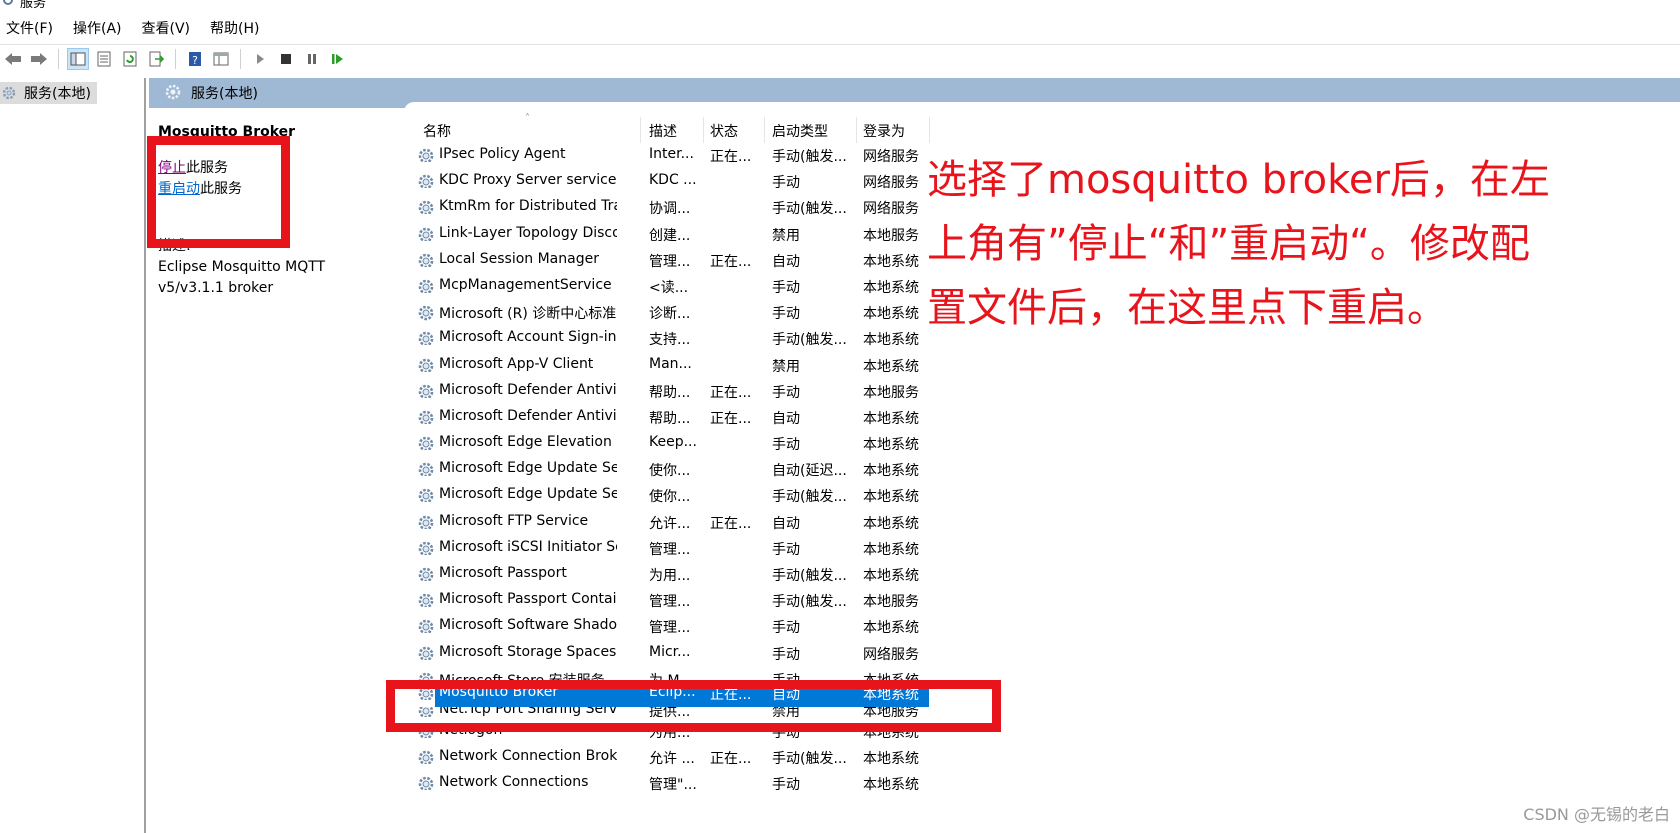  I want to click on table-row: Microsoft Passport 为用... 手动(触发... 本地系统, so click(675, 575).